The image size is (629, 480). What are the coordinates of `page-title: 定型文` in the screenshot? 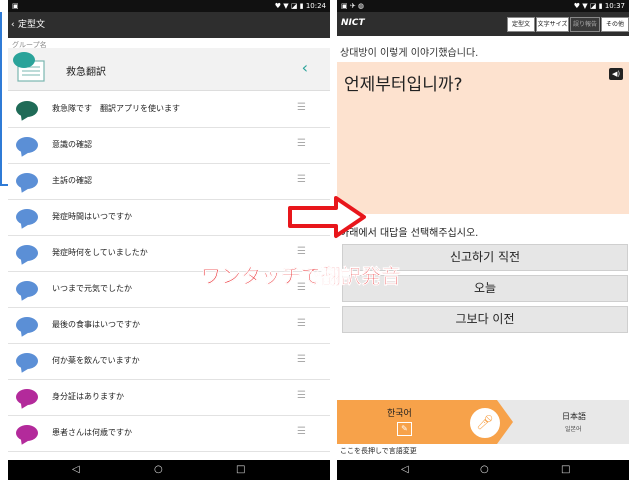 It's located at (32, 25).